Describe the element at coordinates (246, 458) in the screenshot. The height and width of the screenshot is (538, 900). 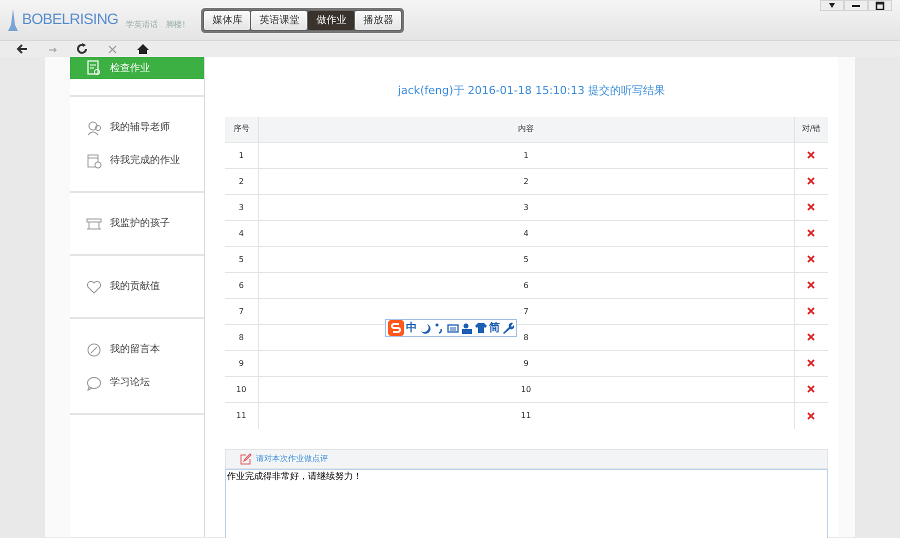
I see `edit-icon` at that location.